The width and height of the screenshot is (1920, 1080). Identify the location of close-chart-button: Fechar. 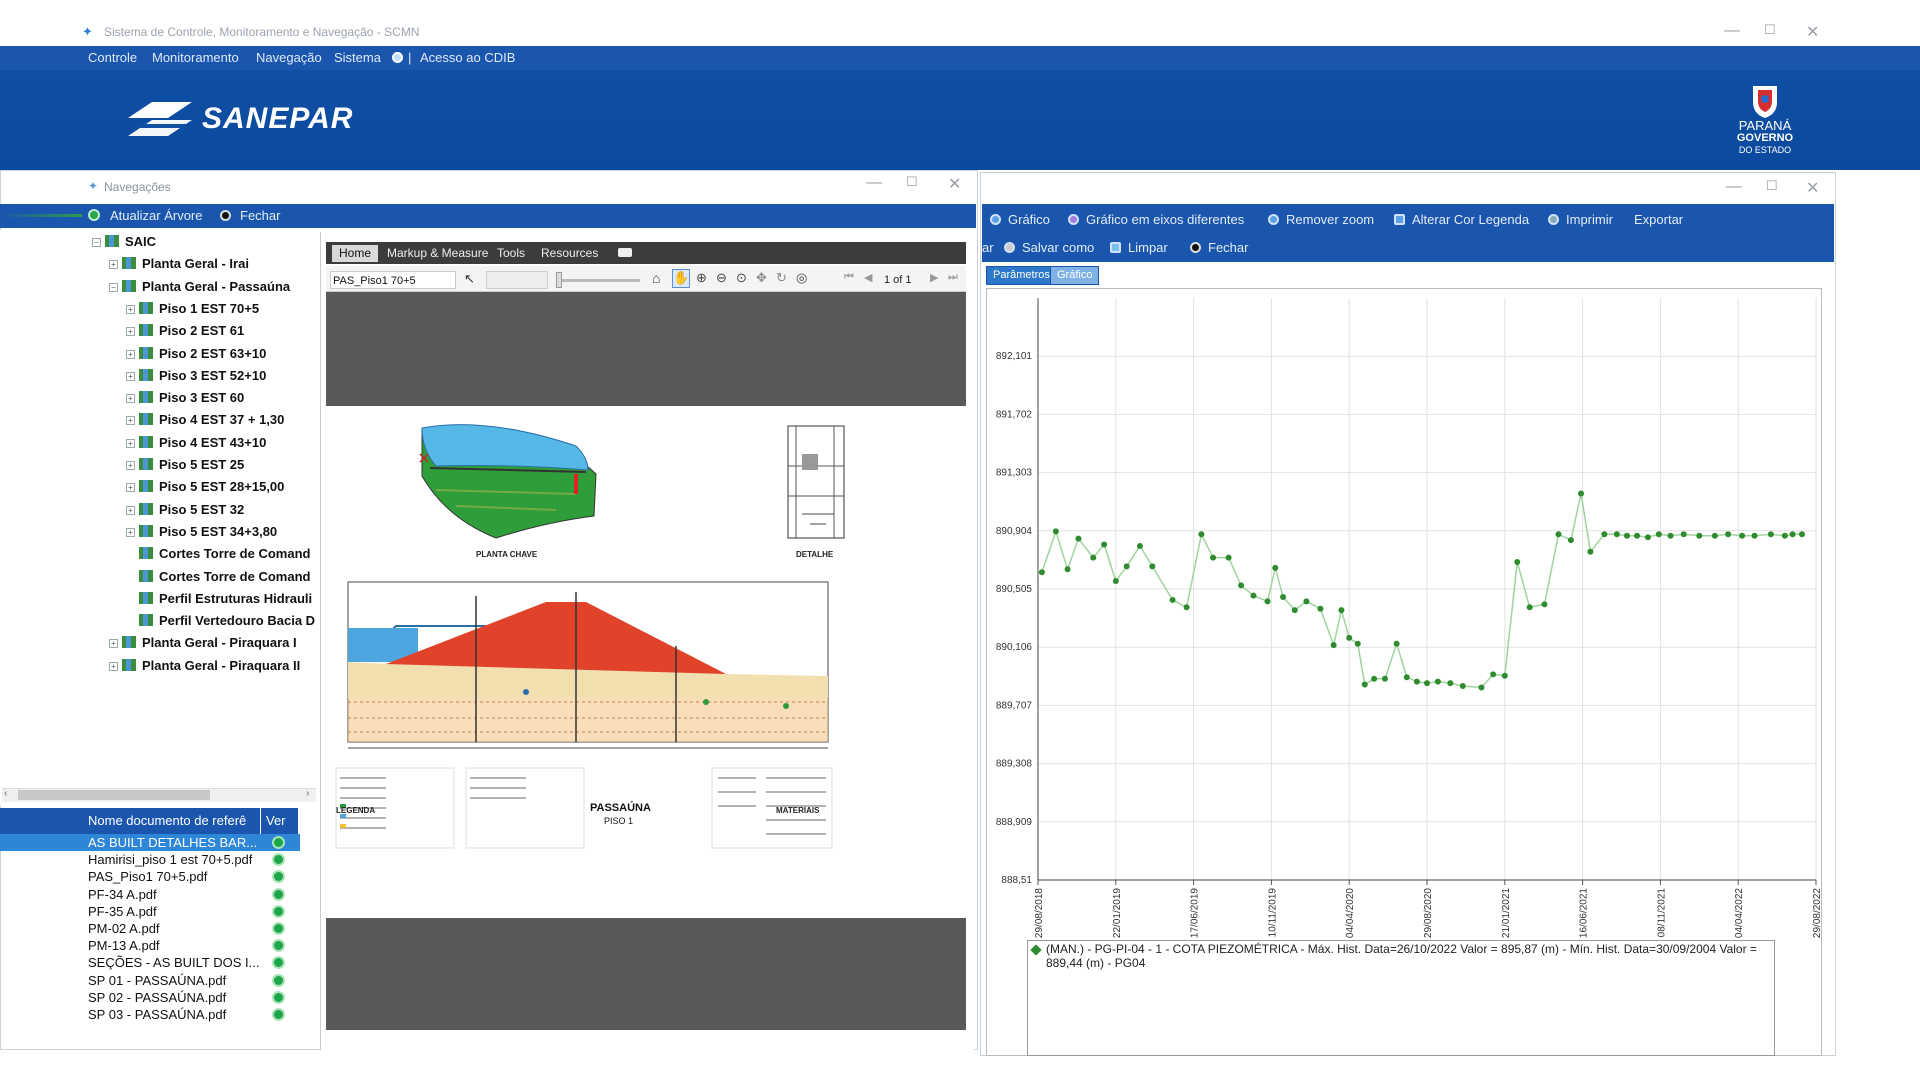
(1219, 247).